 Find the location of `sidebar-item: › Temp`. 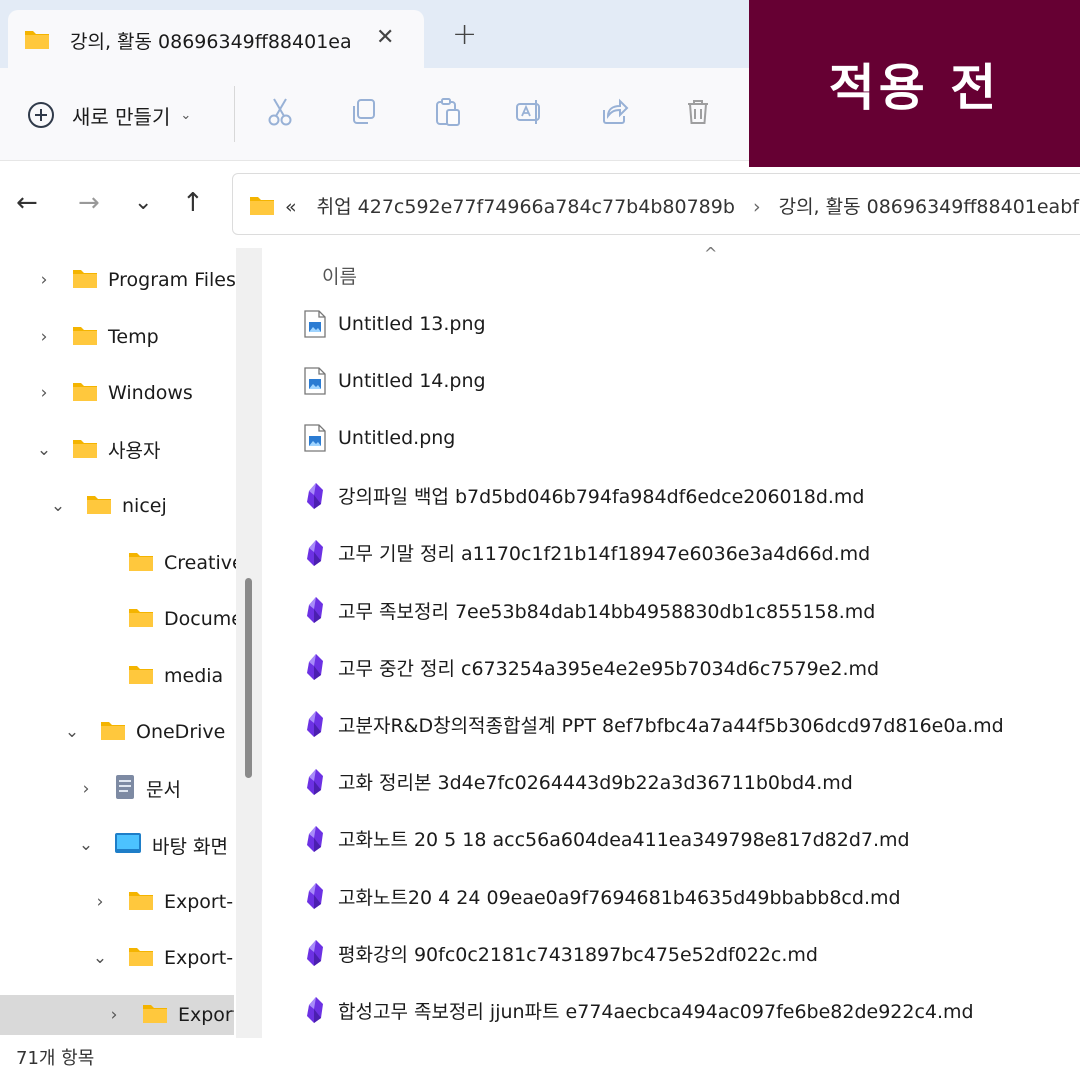

sidebar-item: › Temp is located at coordinates (118, 337).